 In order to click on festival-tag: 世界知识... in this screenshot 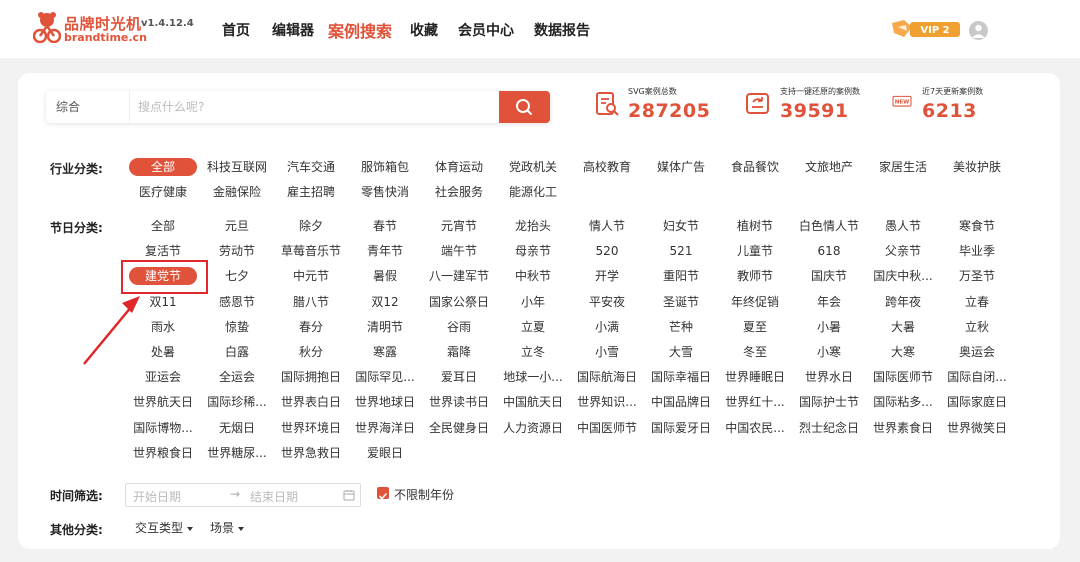, I will do `click(607, 402)`.